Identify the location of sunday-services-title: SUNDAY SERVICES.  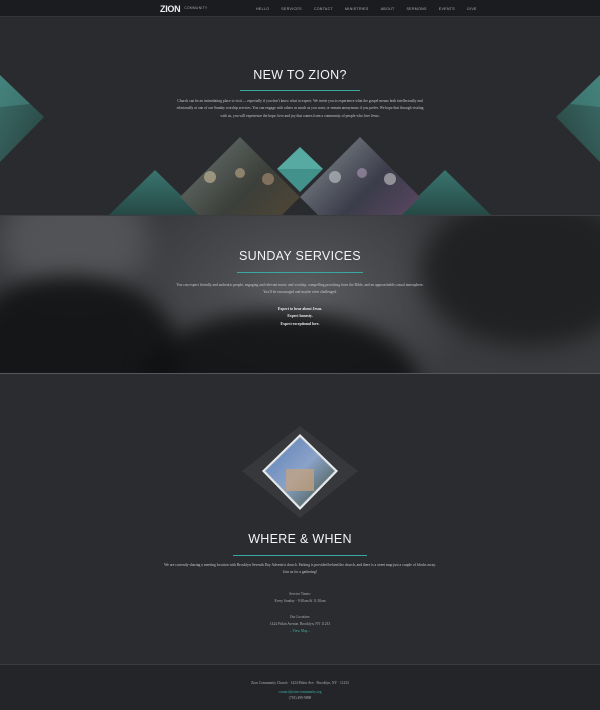
(300, 256).